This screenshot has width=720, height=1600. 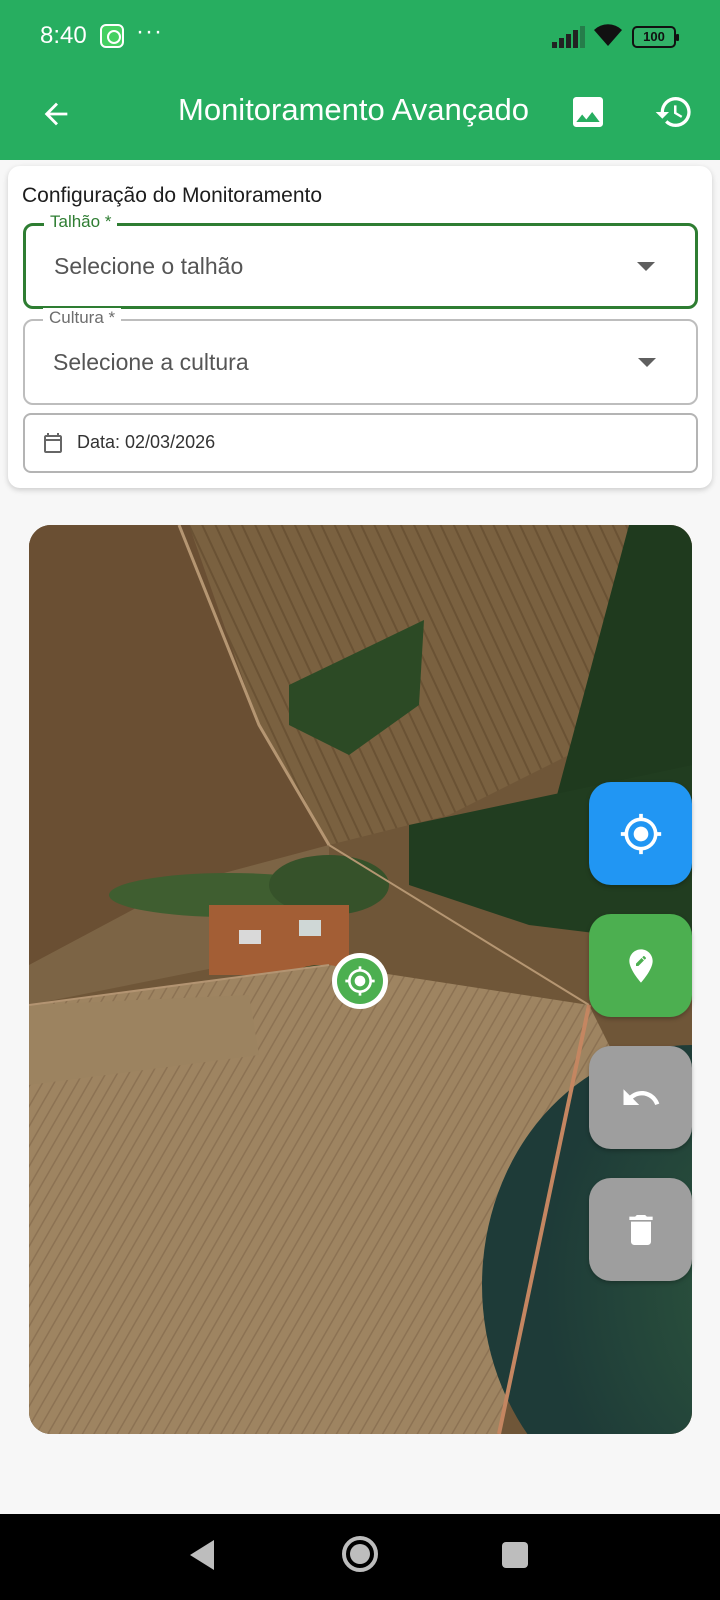 I want to click on history-button, so click(x=674, y=112).